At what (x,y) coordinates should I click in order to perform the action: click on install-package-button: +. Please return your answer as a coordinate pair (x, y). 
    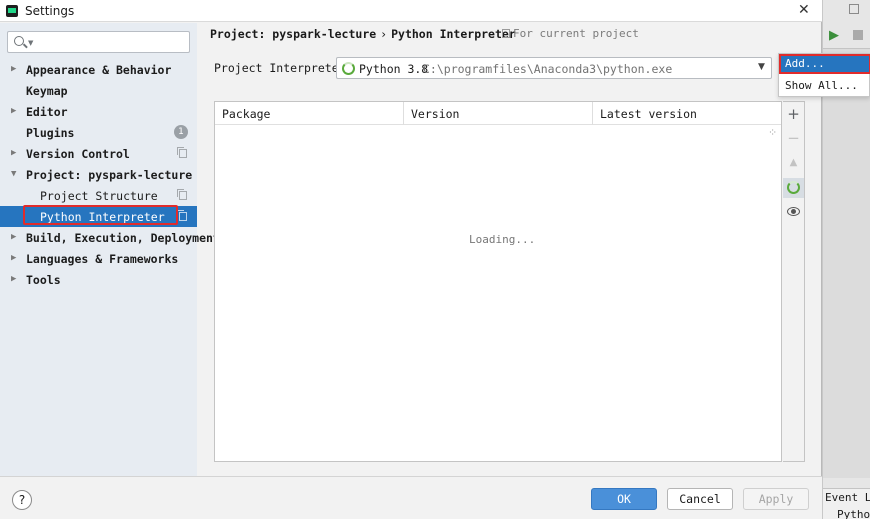
    Looking at the image, I should click on (793, 114).